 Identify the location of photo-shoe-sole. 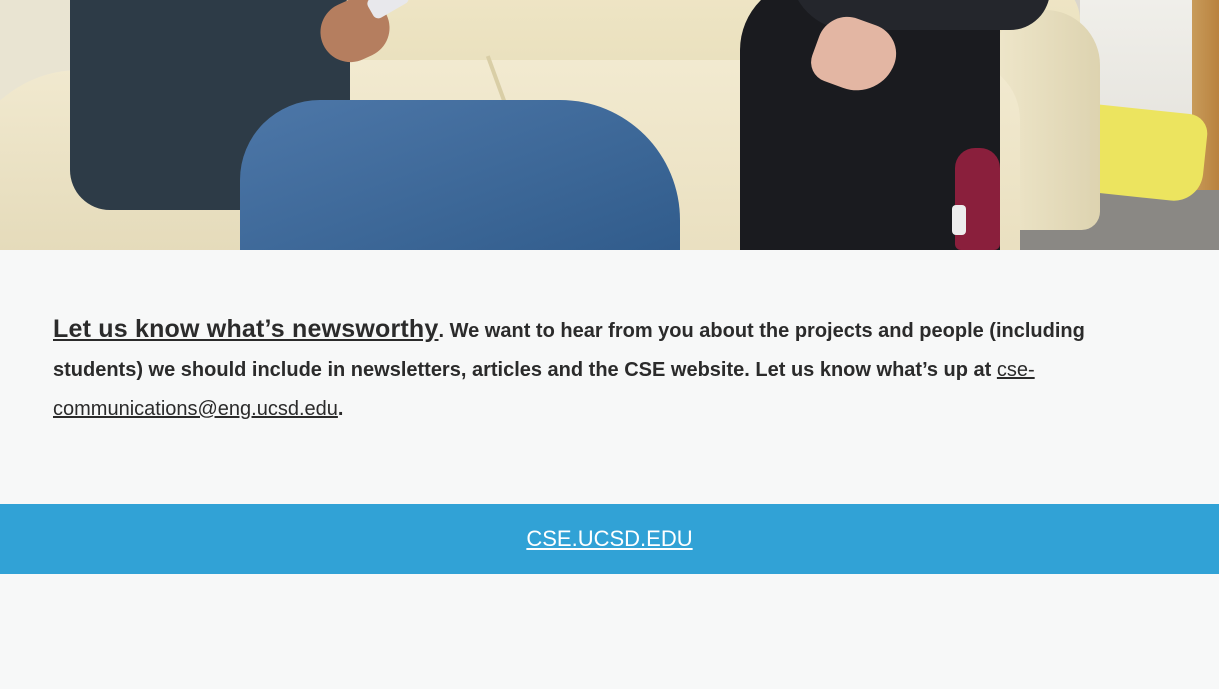
(959, 220).